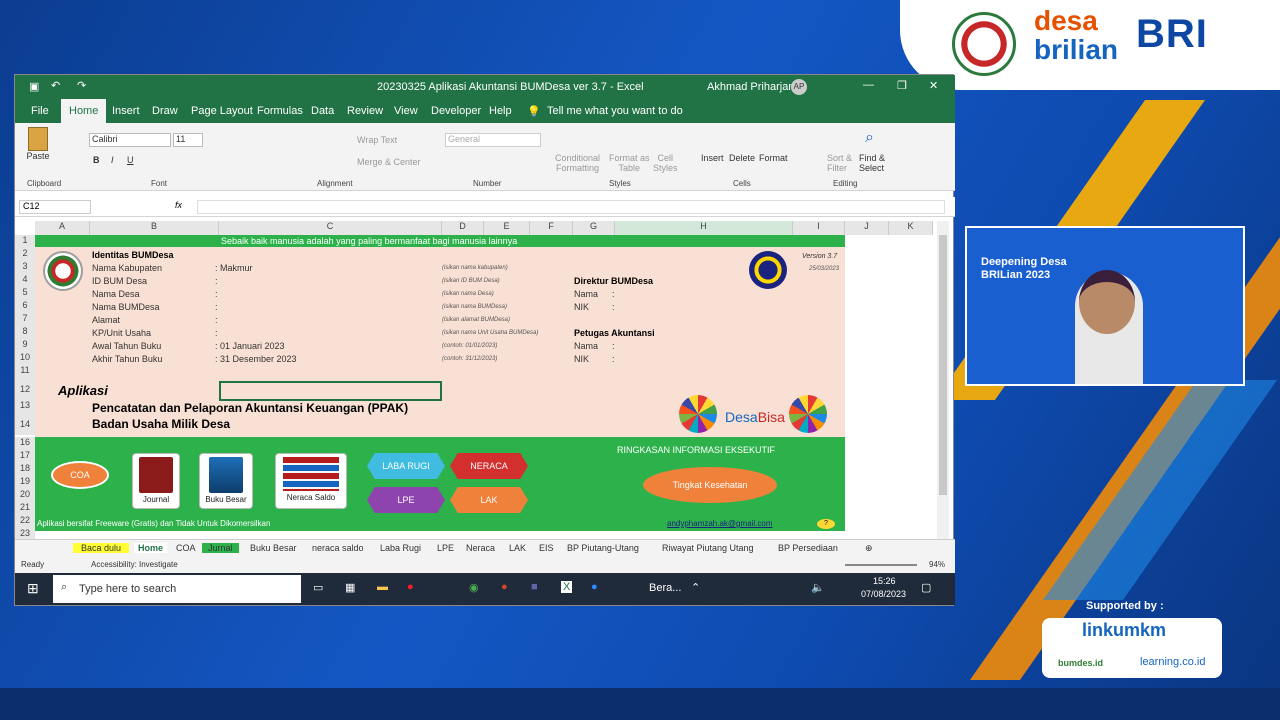 The height and width of the screenshot is (720, 1280). I want to click on row-header: 17, so click(25, 456).